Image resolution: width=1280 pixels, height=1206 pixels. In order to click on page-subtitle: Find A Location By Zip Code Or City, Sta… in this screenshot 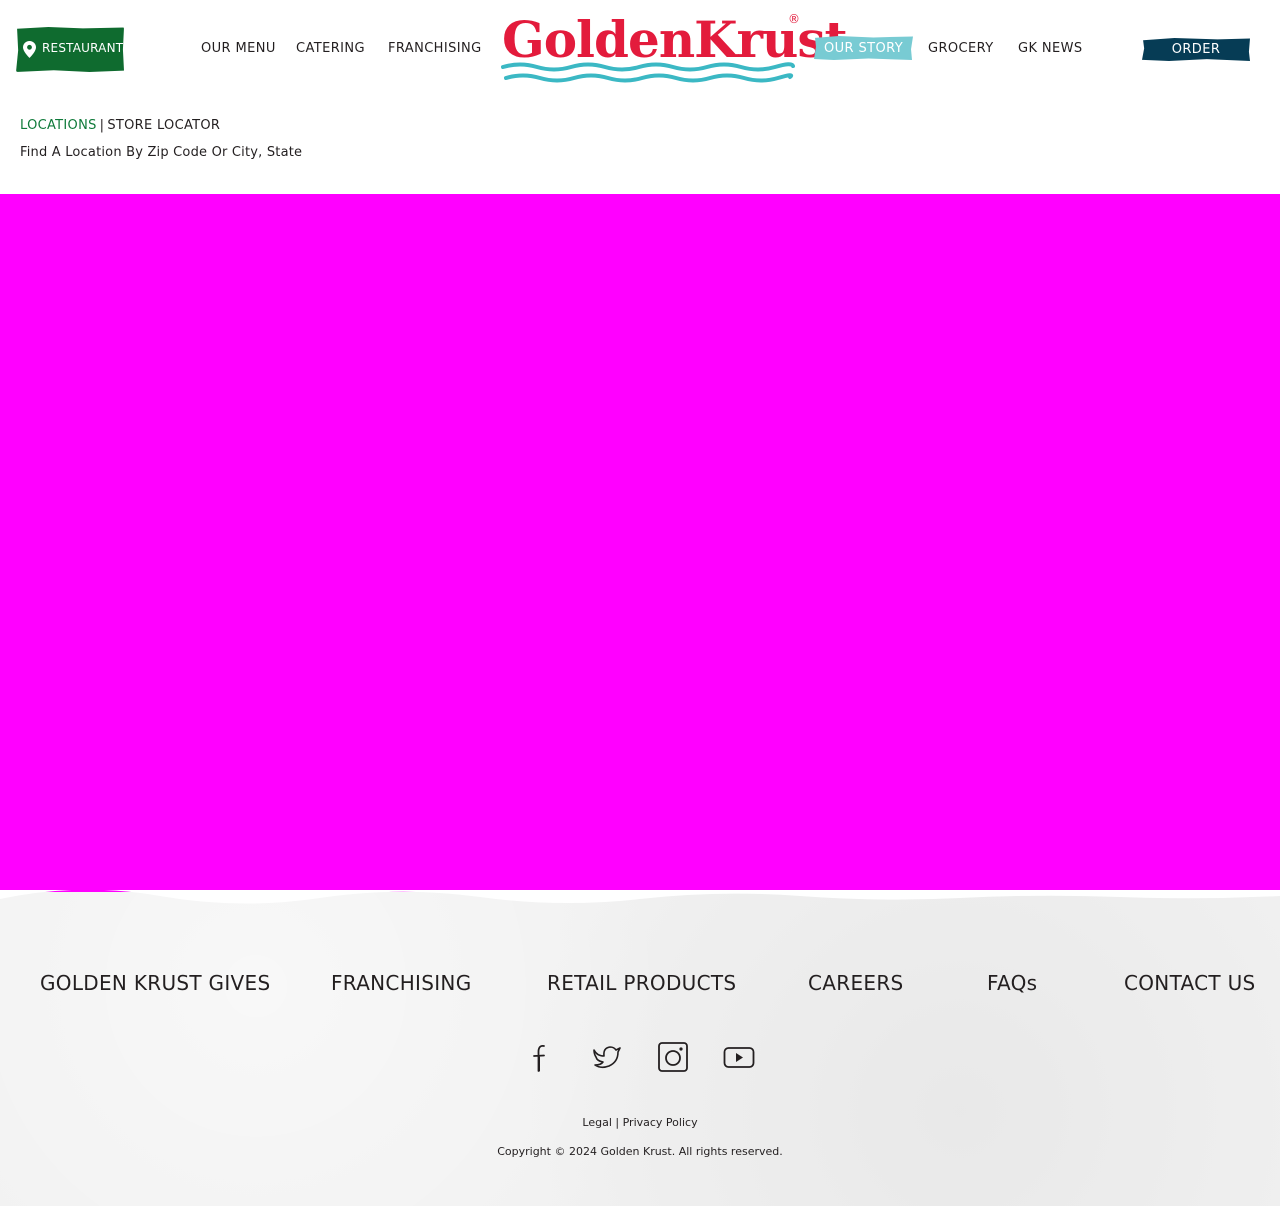, I will do `click(161, 152)`.